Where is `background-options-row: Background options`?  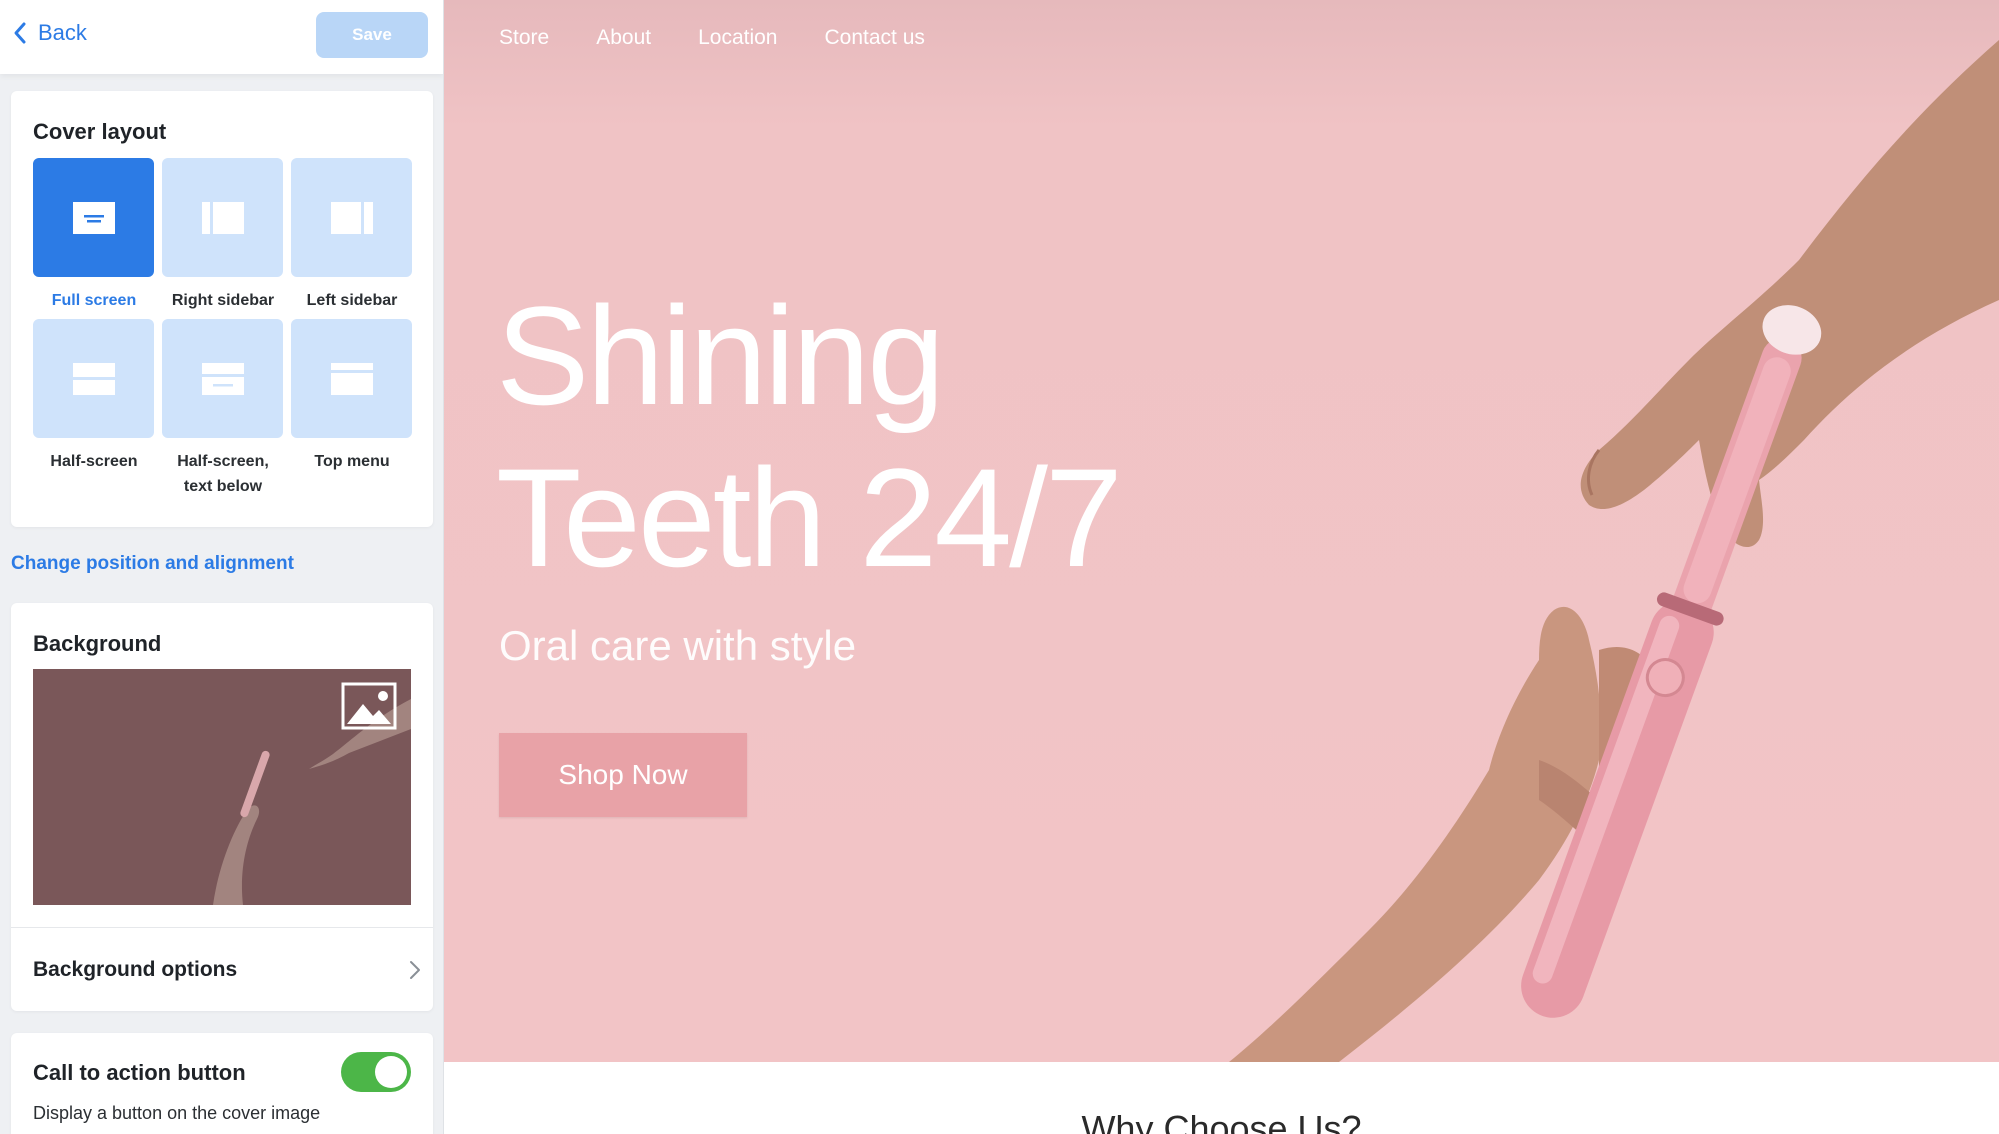
background-options-row: Background options is located at coordinates (222, 969).